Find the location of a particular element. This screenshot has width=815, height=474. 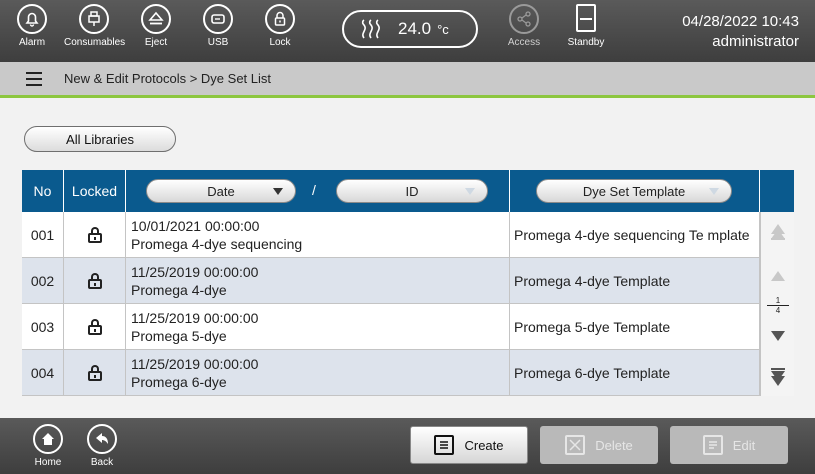

scroll-first-button is located at coordinates (778, 232).